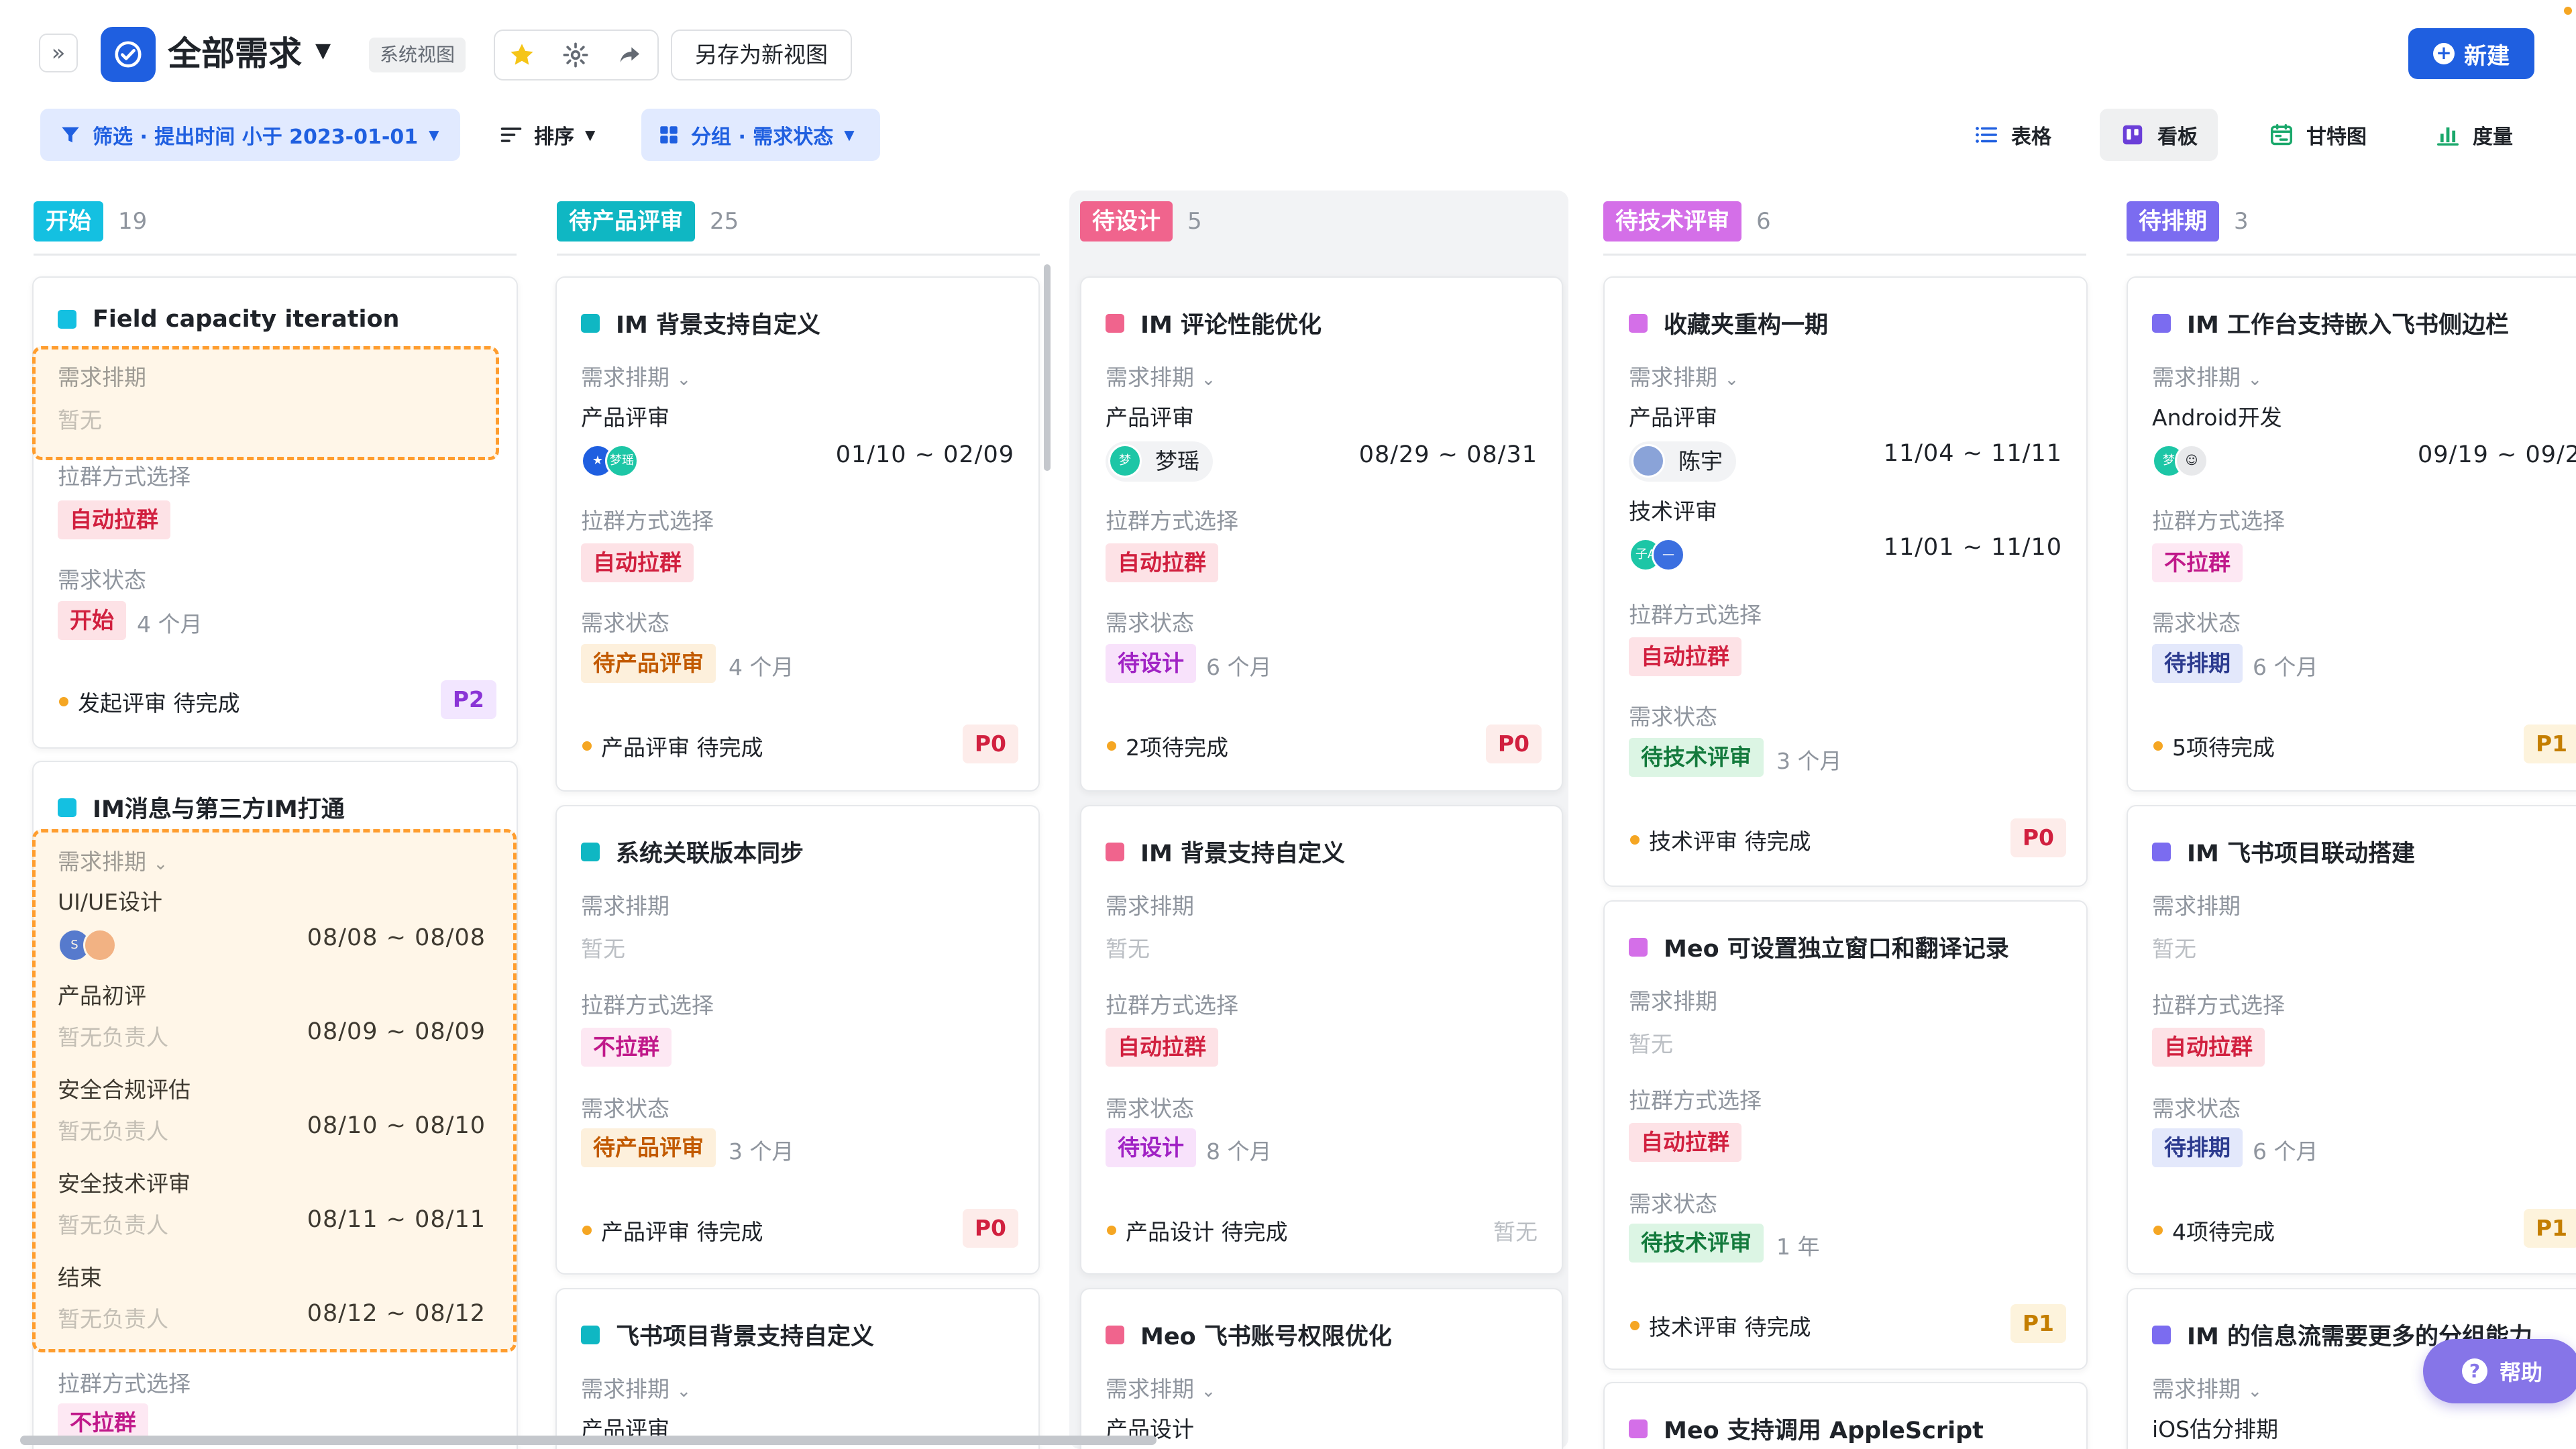 The image size is (2576, 1449). What do you see at coordinates (1321, 1368) in the screenshot?
I see `card-meo-permission: Meo 飞书账号权限优化 需求排期 ⌄ 产品设计` at bounding box center [1321, 1368].